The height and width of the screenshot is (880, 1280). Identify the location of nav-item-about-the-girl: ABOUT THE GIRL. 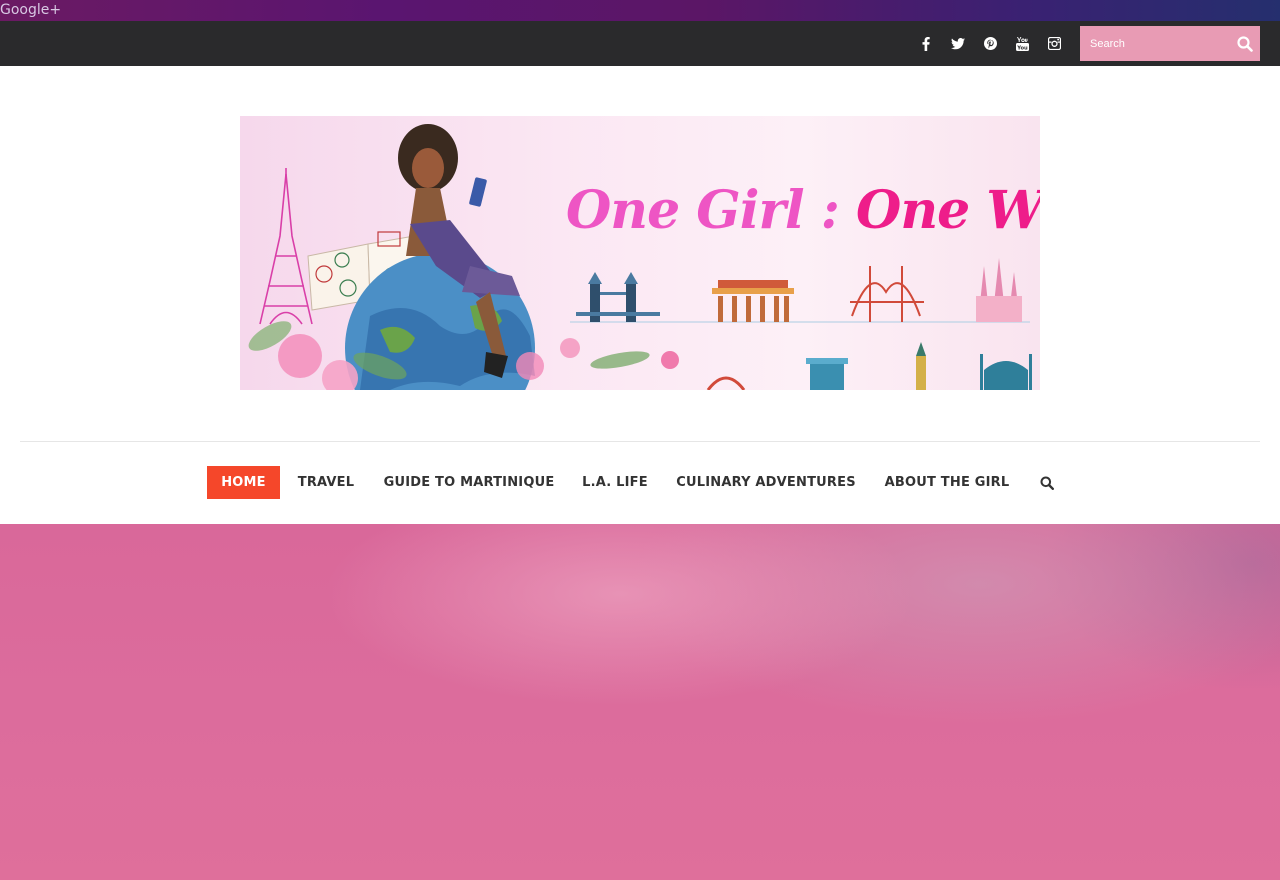
(947, 482).